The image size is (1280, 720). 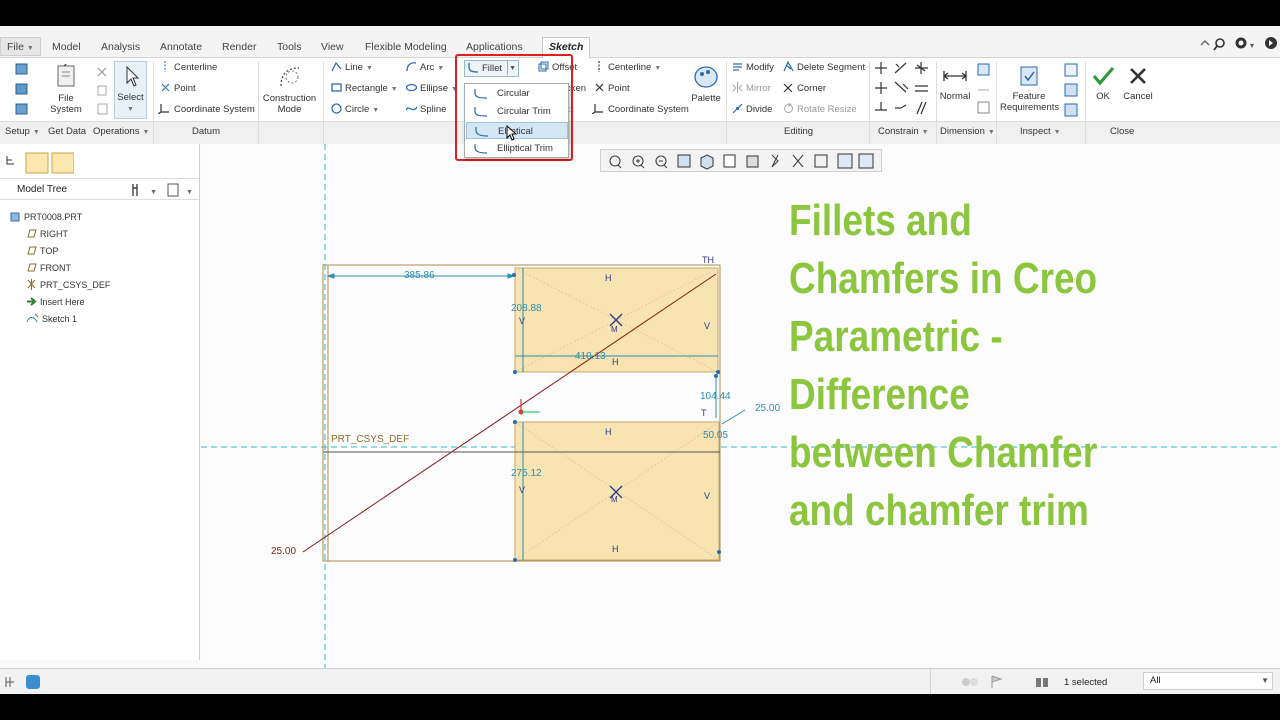 What do you see at coordinates (33, 682) in the screenshot?
I see `browser-toggle-icon` at bounding box center [33, 682].